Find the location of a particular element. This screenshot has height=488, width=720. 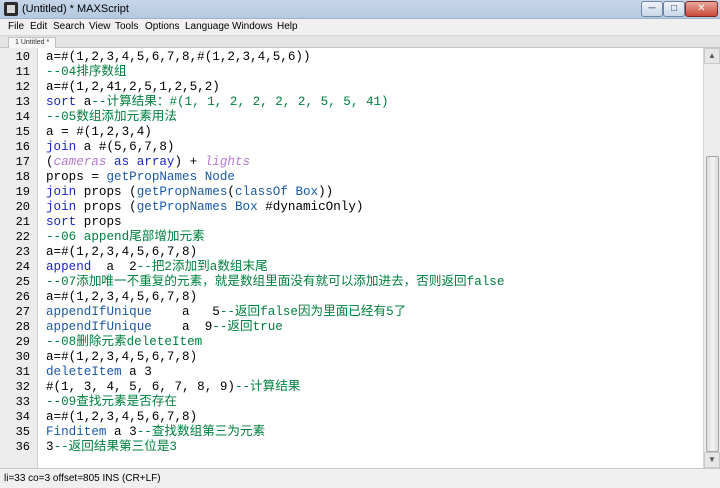

code-line-text: Finditem a 3--查找数组第三为元素 is located at coordinates (155, 432).